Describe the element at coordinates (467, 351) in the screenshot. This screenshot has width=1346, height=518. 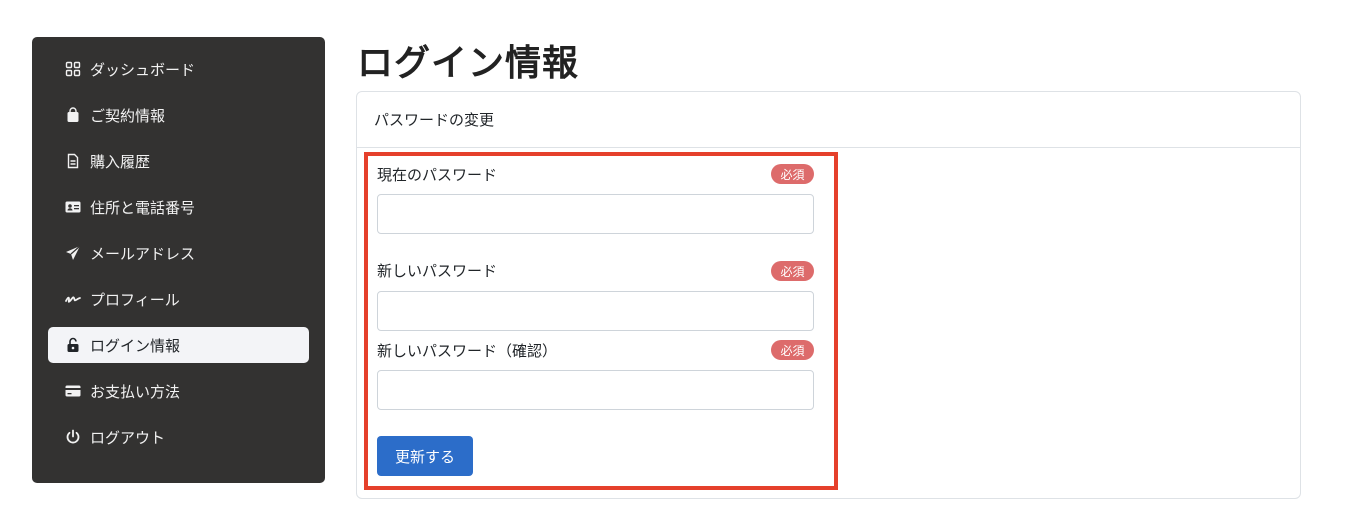
I see `confirm-password-label: 新しいパスワード（確認）` at that location.